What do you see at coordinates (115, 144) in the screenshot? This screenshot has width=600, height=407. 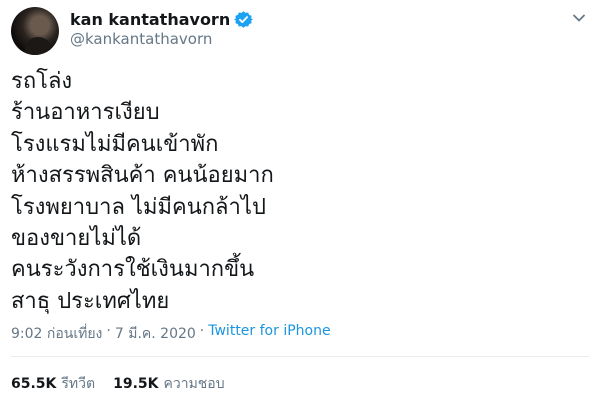 I see `tweet-text-line: โรงแรมไม่มีคนเข้าพัก` at bounding box center [115, 144].